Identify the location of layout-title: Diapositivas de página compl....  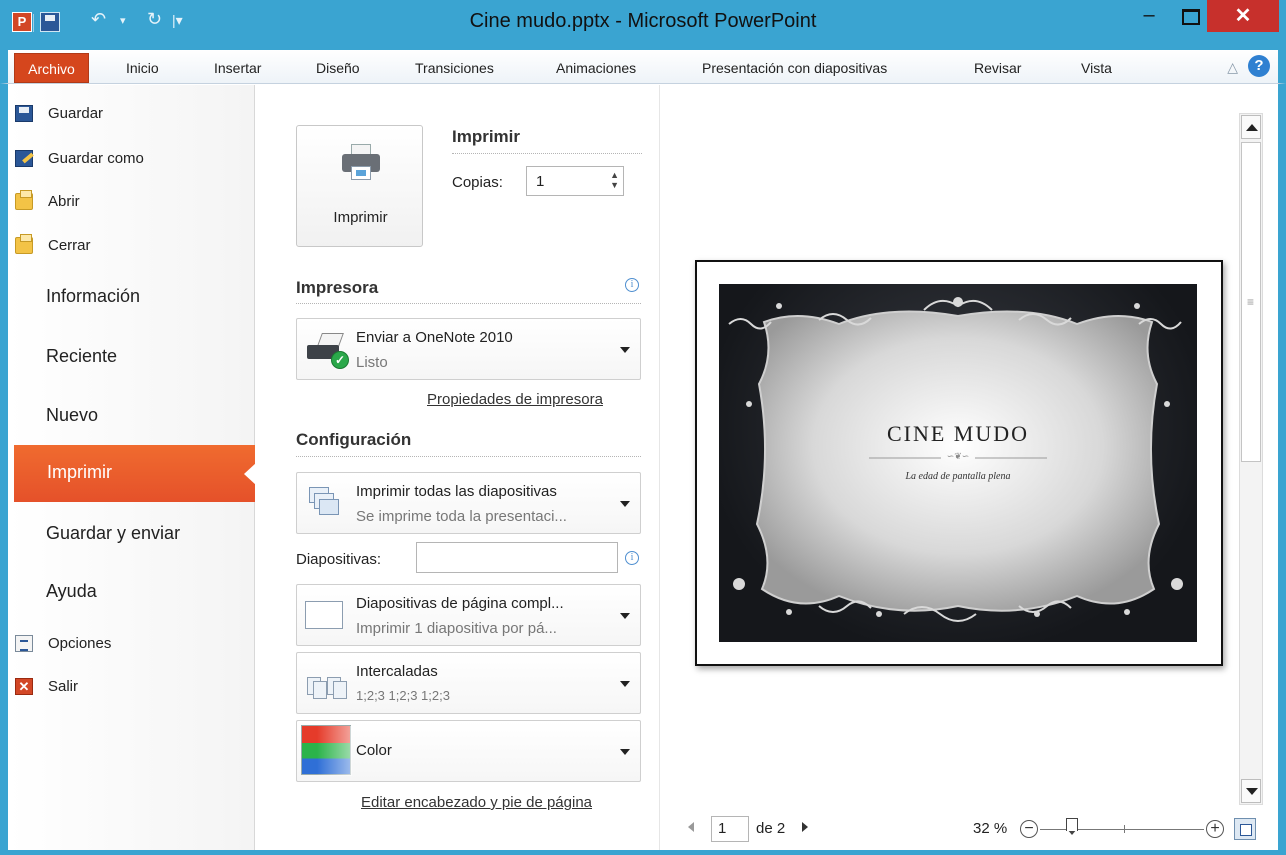
(460, 603).